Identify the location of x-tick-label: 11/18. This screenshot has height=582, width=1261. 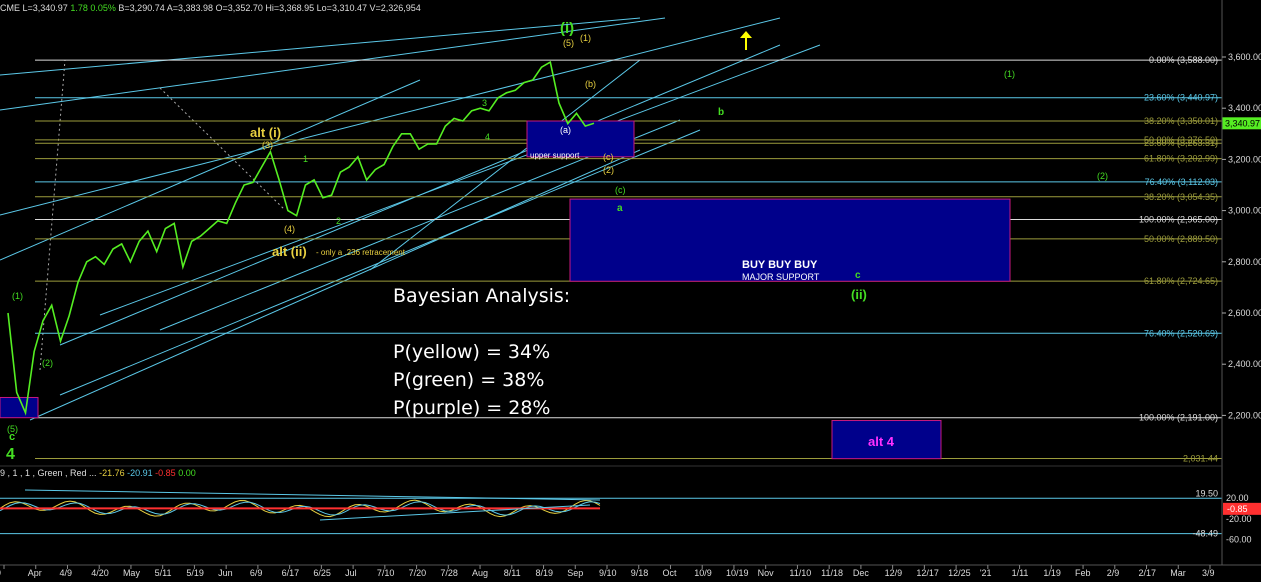
(832, 573).